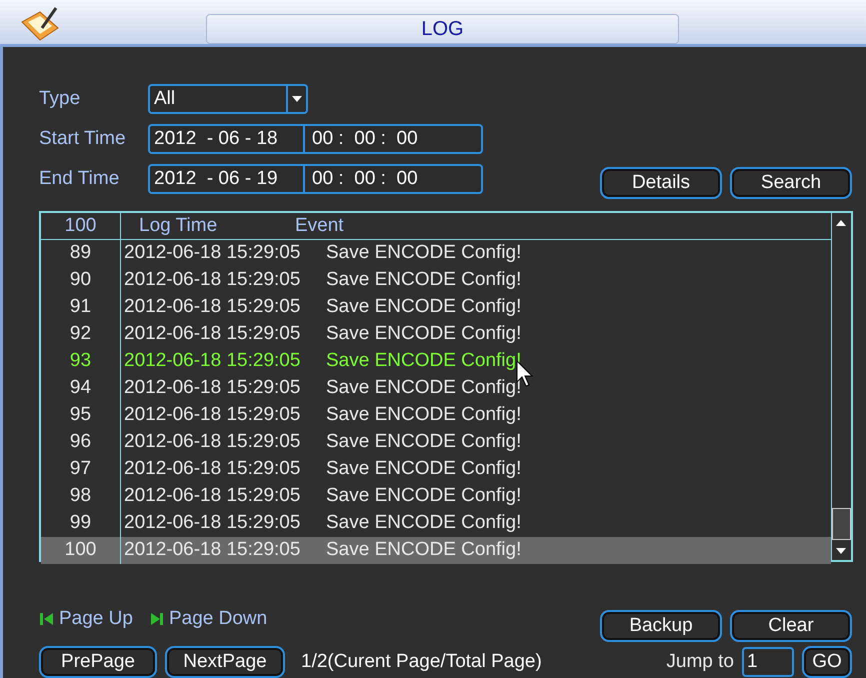 Image resolution: width=866 pixels, height=678 pixels. What do you see at coordinates (791, 626) in the screenshot?
I see `action-button: Clear` at bounding box center [791, 626].